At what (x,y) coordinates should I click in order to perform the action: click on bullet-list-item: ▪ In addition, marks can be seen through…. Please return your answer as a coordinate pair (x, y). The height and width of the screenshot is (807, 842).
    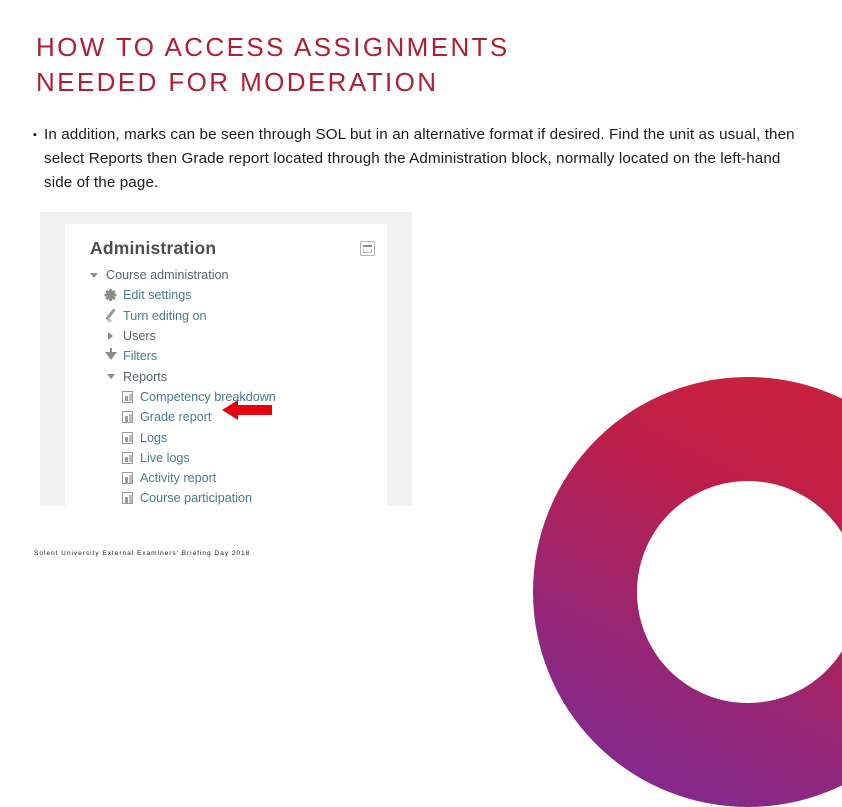
    Looking at the image, I should click on (422, 159).